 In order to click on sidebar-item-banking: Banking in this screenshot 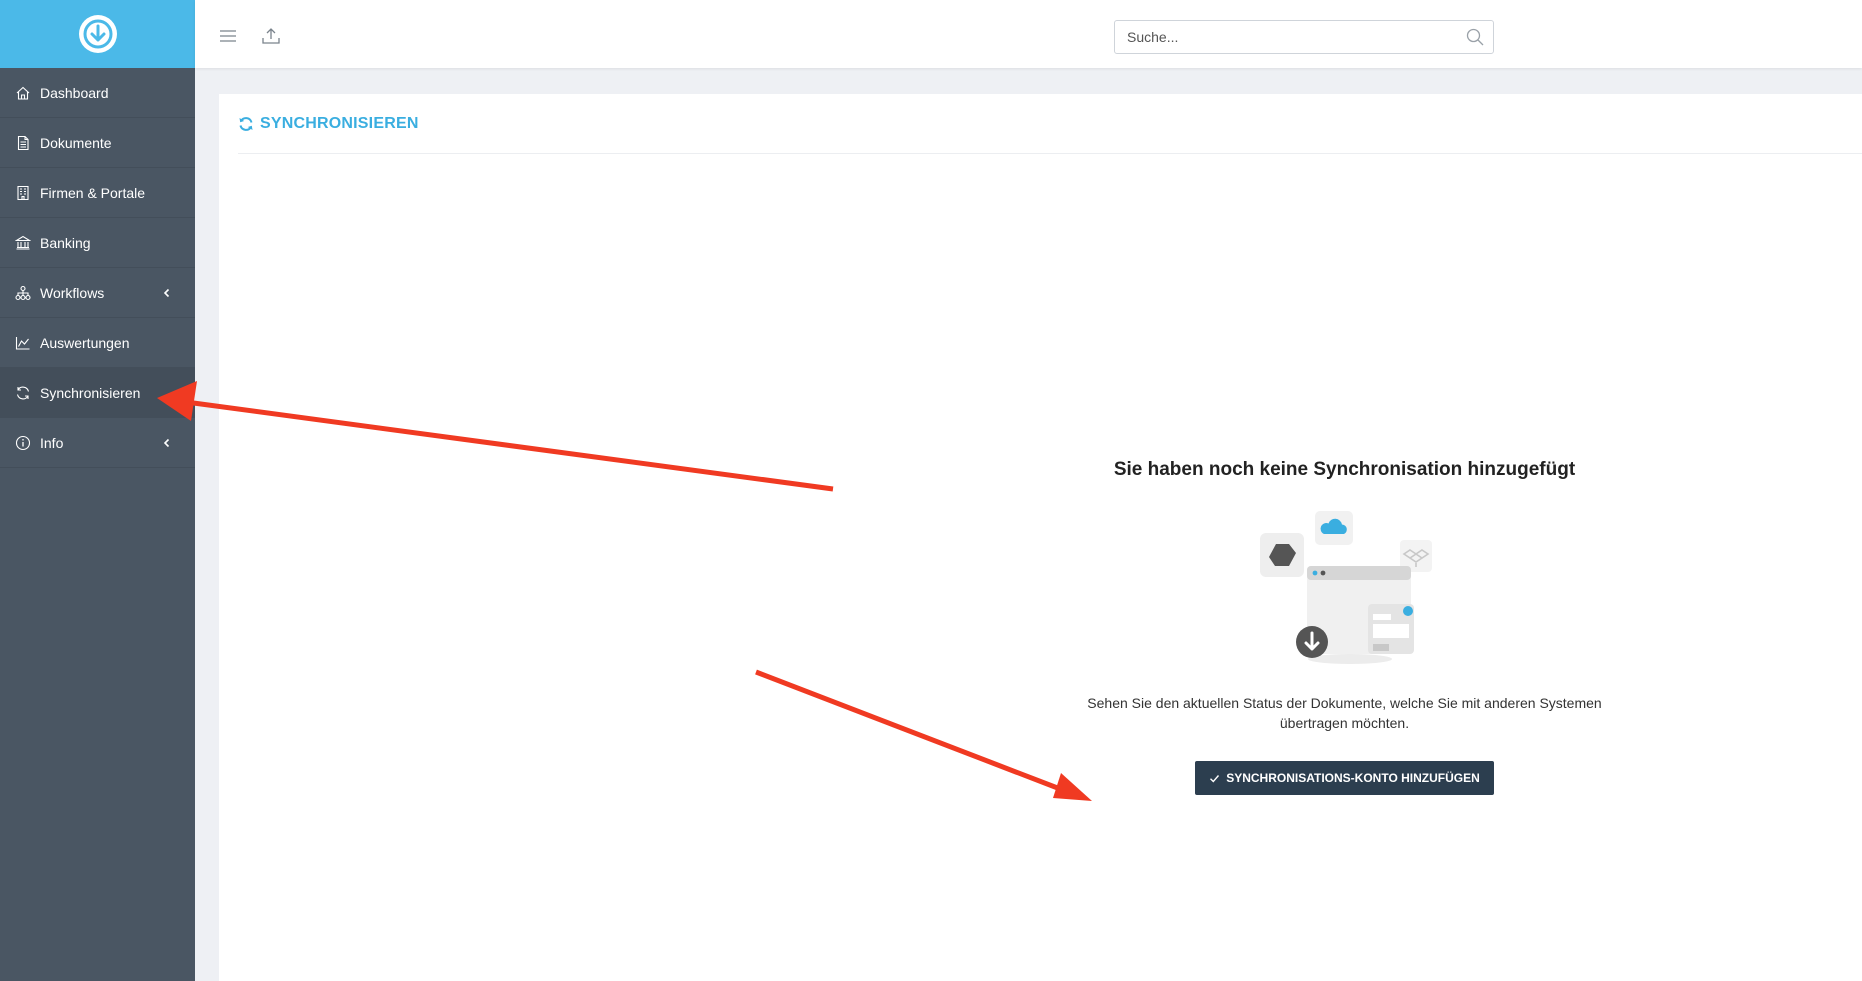, I will do `click(97, 243)`.